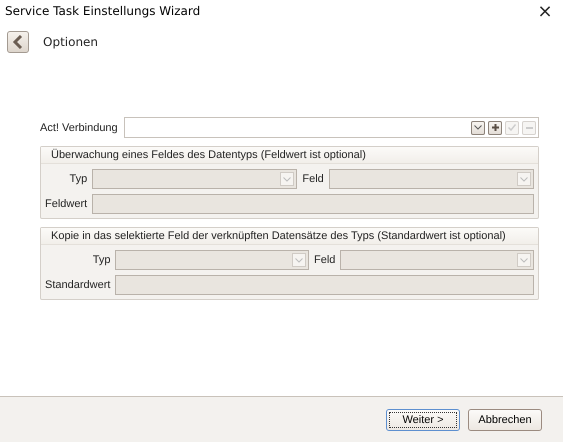 The height and width of the screenshot is (442, 563). I want to click on checkmark-icon, so click(512, 127).